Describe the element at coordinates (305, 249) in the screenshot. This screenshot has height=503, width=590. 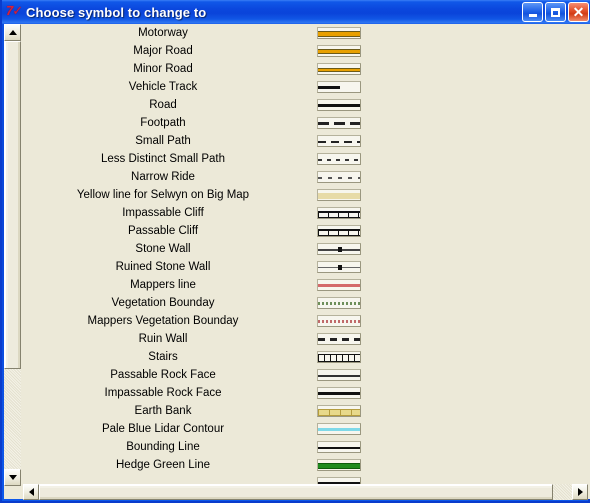
I see `list-item: Stone Wall` at that location.